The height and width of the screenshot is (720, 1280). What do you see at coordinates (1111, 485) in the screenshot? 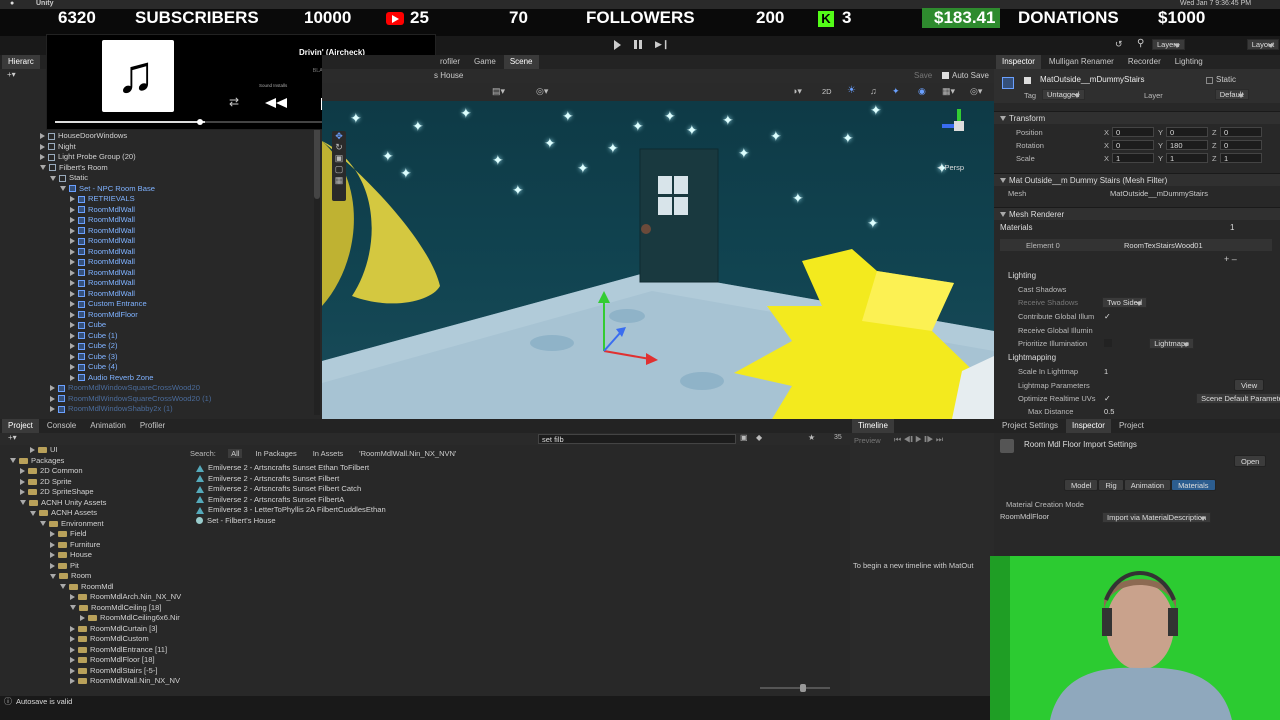
I see `import-subtab-1: Rig` at bounding box center [1111, 485].